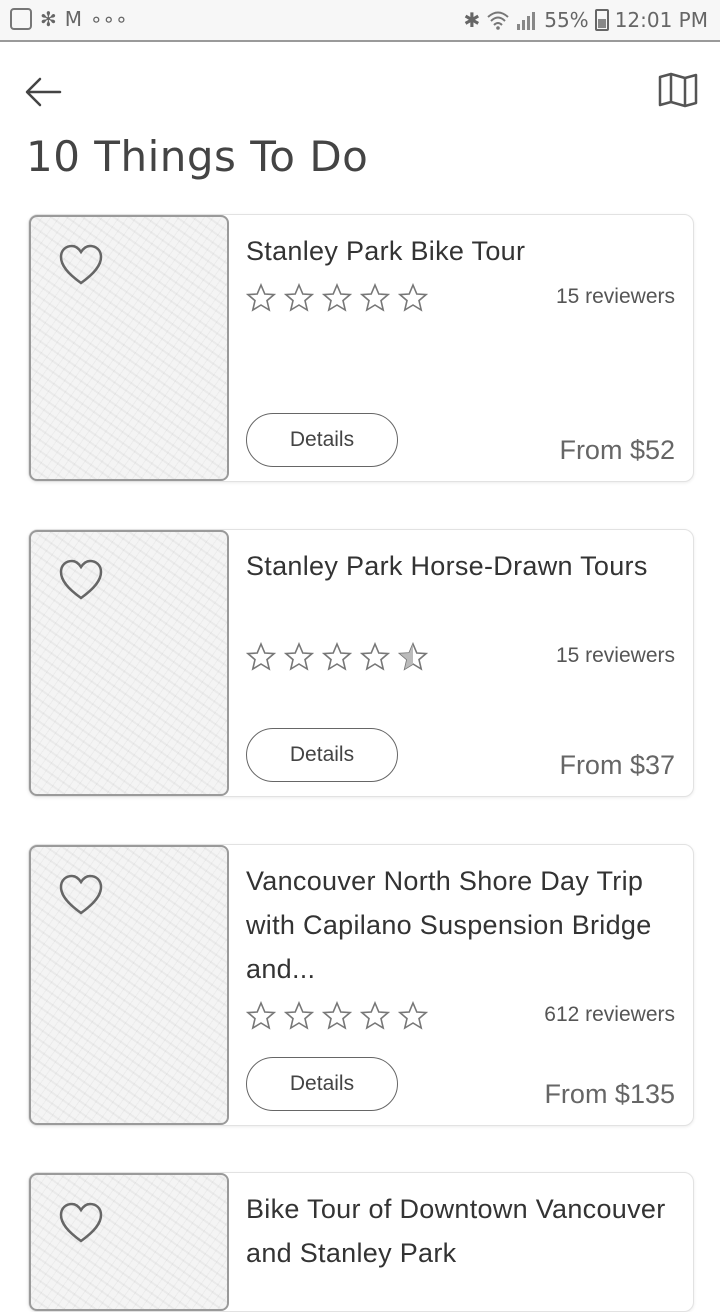 The width and height of the screenshot is (720, 1312). I want to click on activity-title: Stanley Park Horse-Drawn Tours, so click(460, 566).